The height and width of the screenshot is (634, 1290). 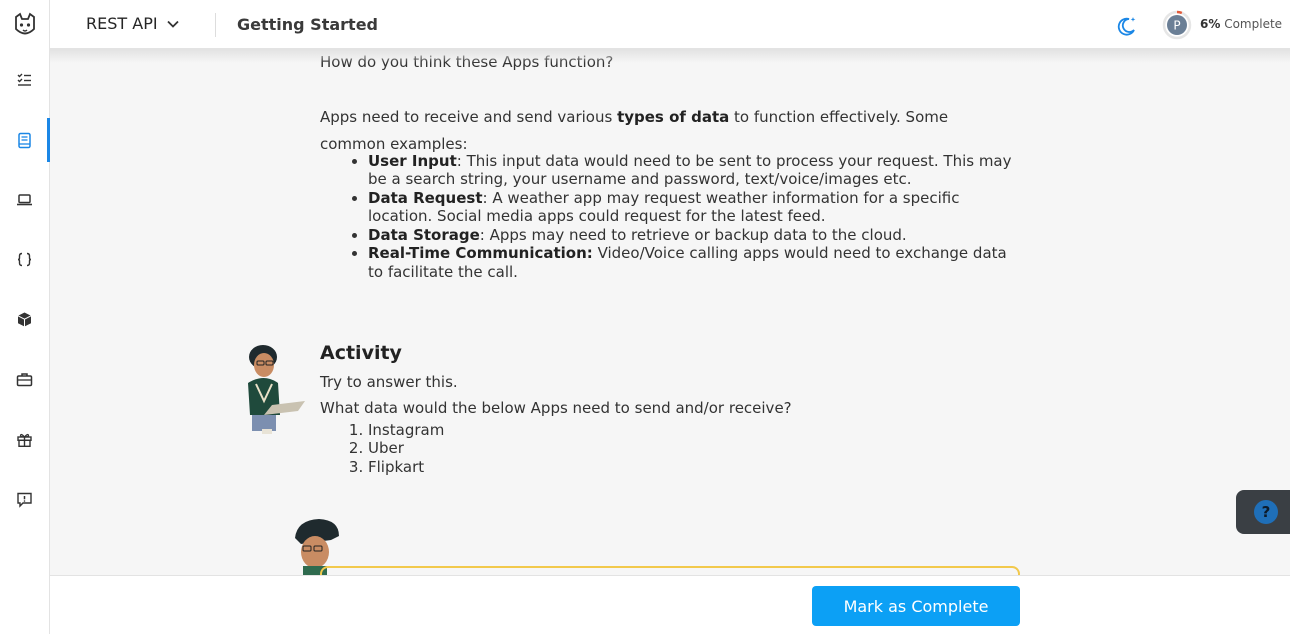 I want to click on course-selector: REST API, so click(x=133, y=23).